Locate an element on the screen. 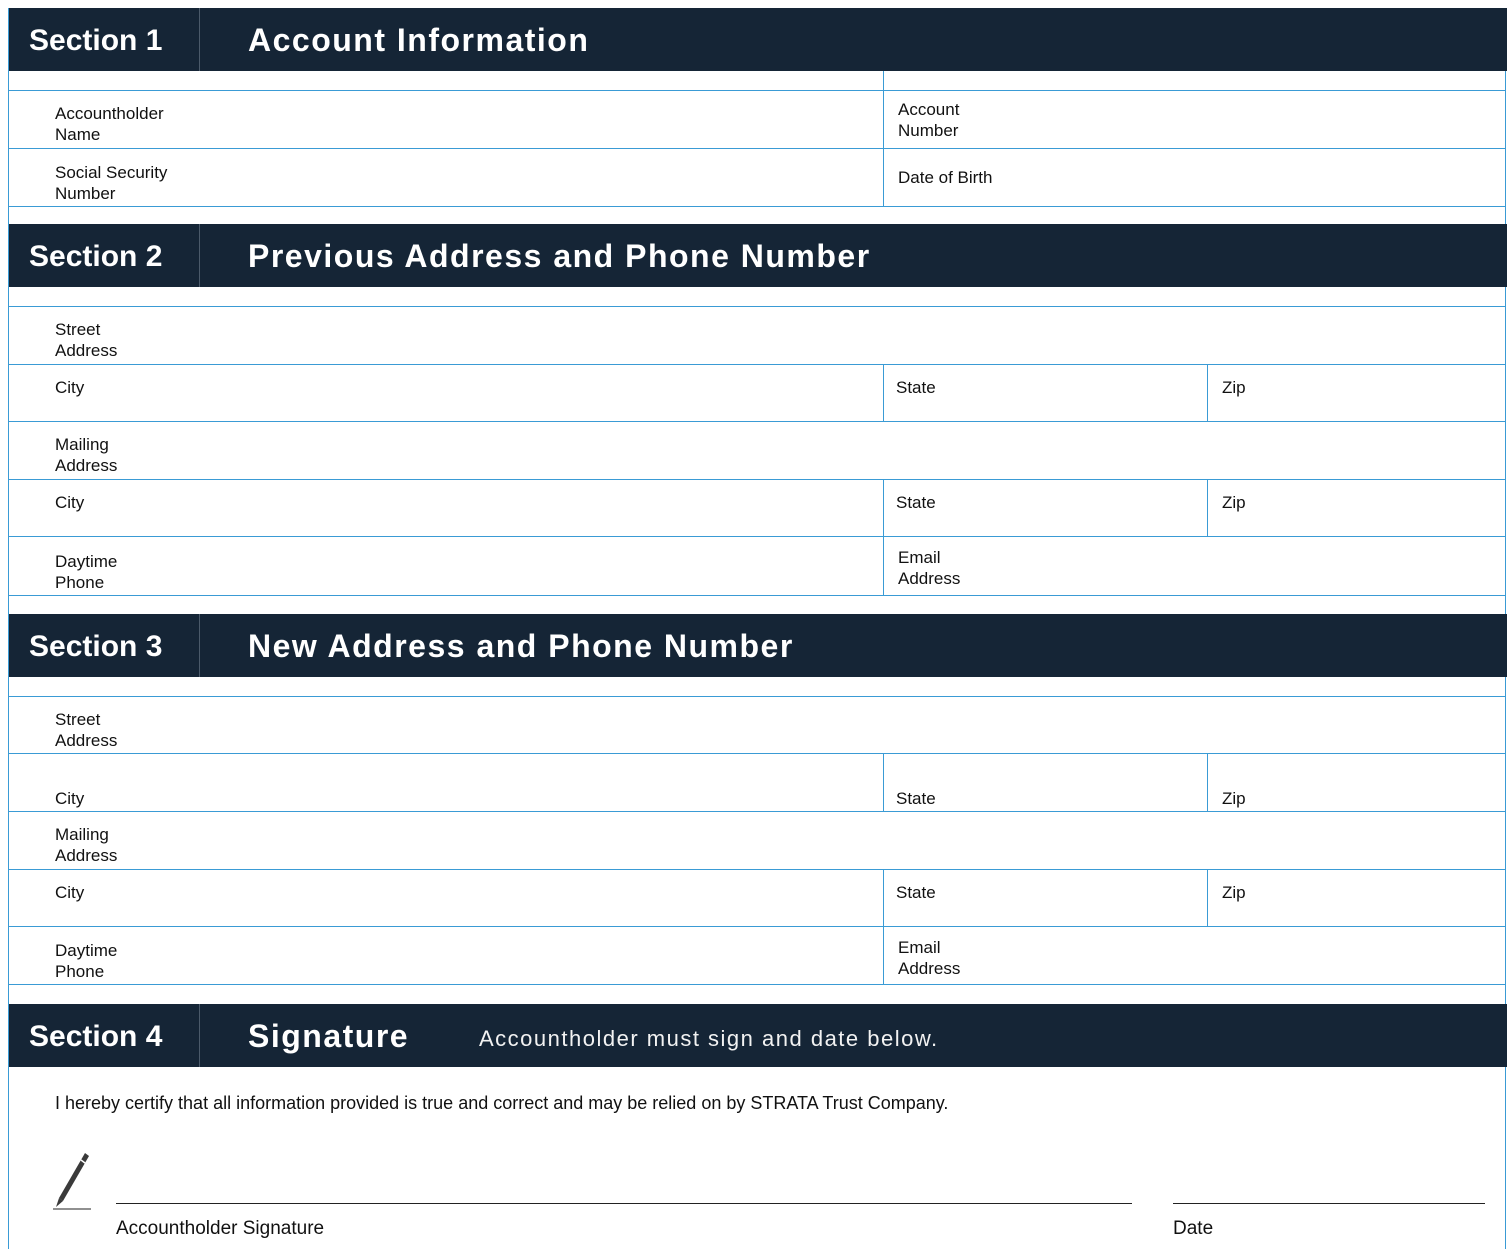 The image size is (1510, 1249). signature-label: Accountholder Signature is located at coordinates (220, 1228).